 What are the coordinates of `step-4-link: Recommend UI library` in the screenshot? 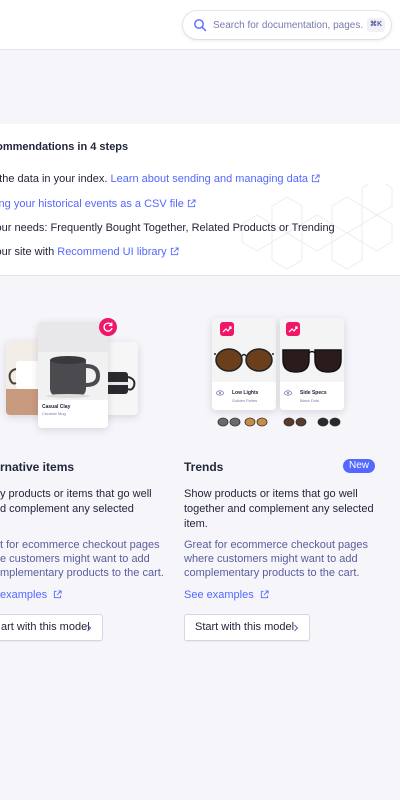 It's located at (111, 252).